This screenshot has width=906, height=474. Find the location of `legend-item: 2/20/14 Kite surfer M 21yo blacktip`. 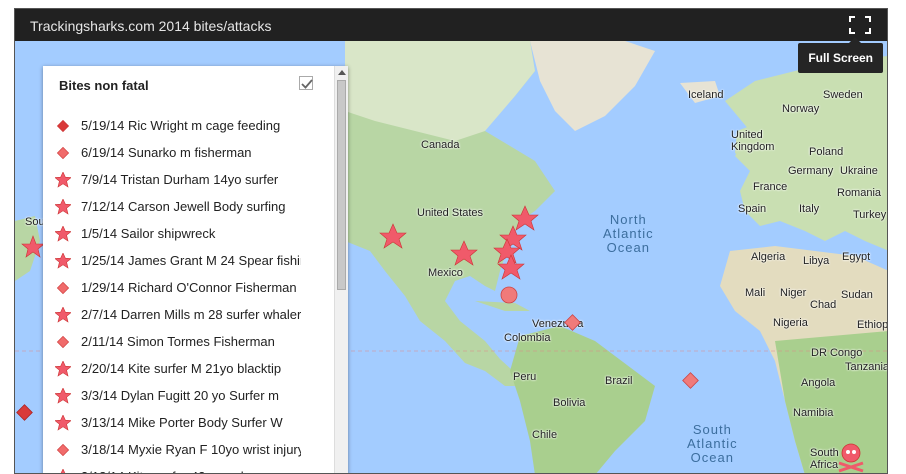

legend-item: 2/20/14 Kite surfer M 21yo blacktip is located at coordinates (195, 368).